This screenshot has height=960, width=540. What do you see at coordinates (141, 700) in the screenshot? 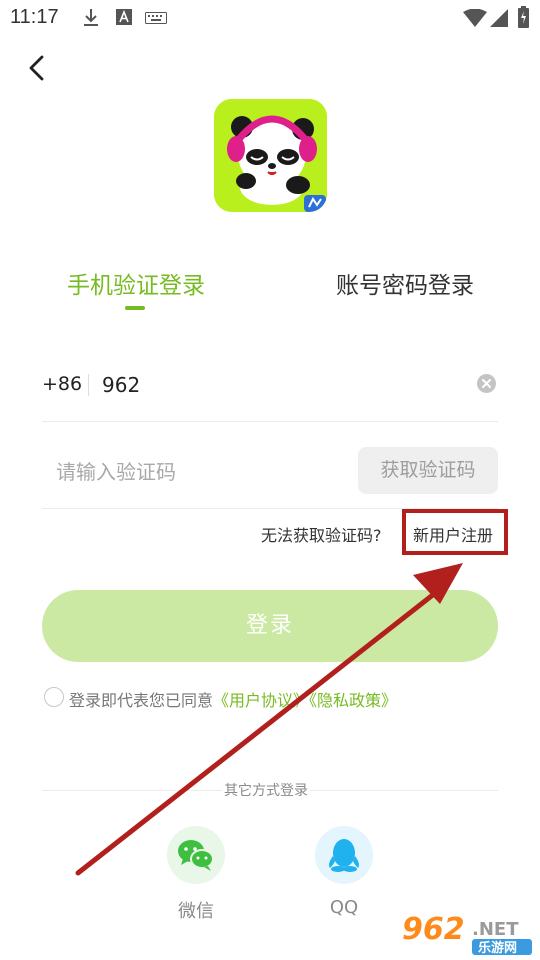
I see `agreement-prefix: 登录即代表您已同意` at bounding box center [141, 700].